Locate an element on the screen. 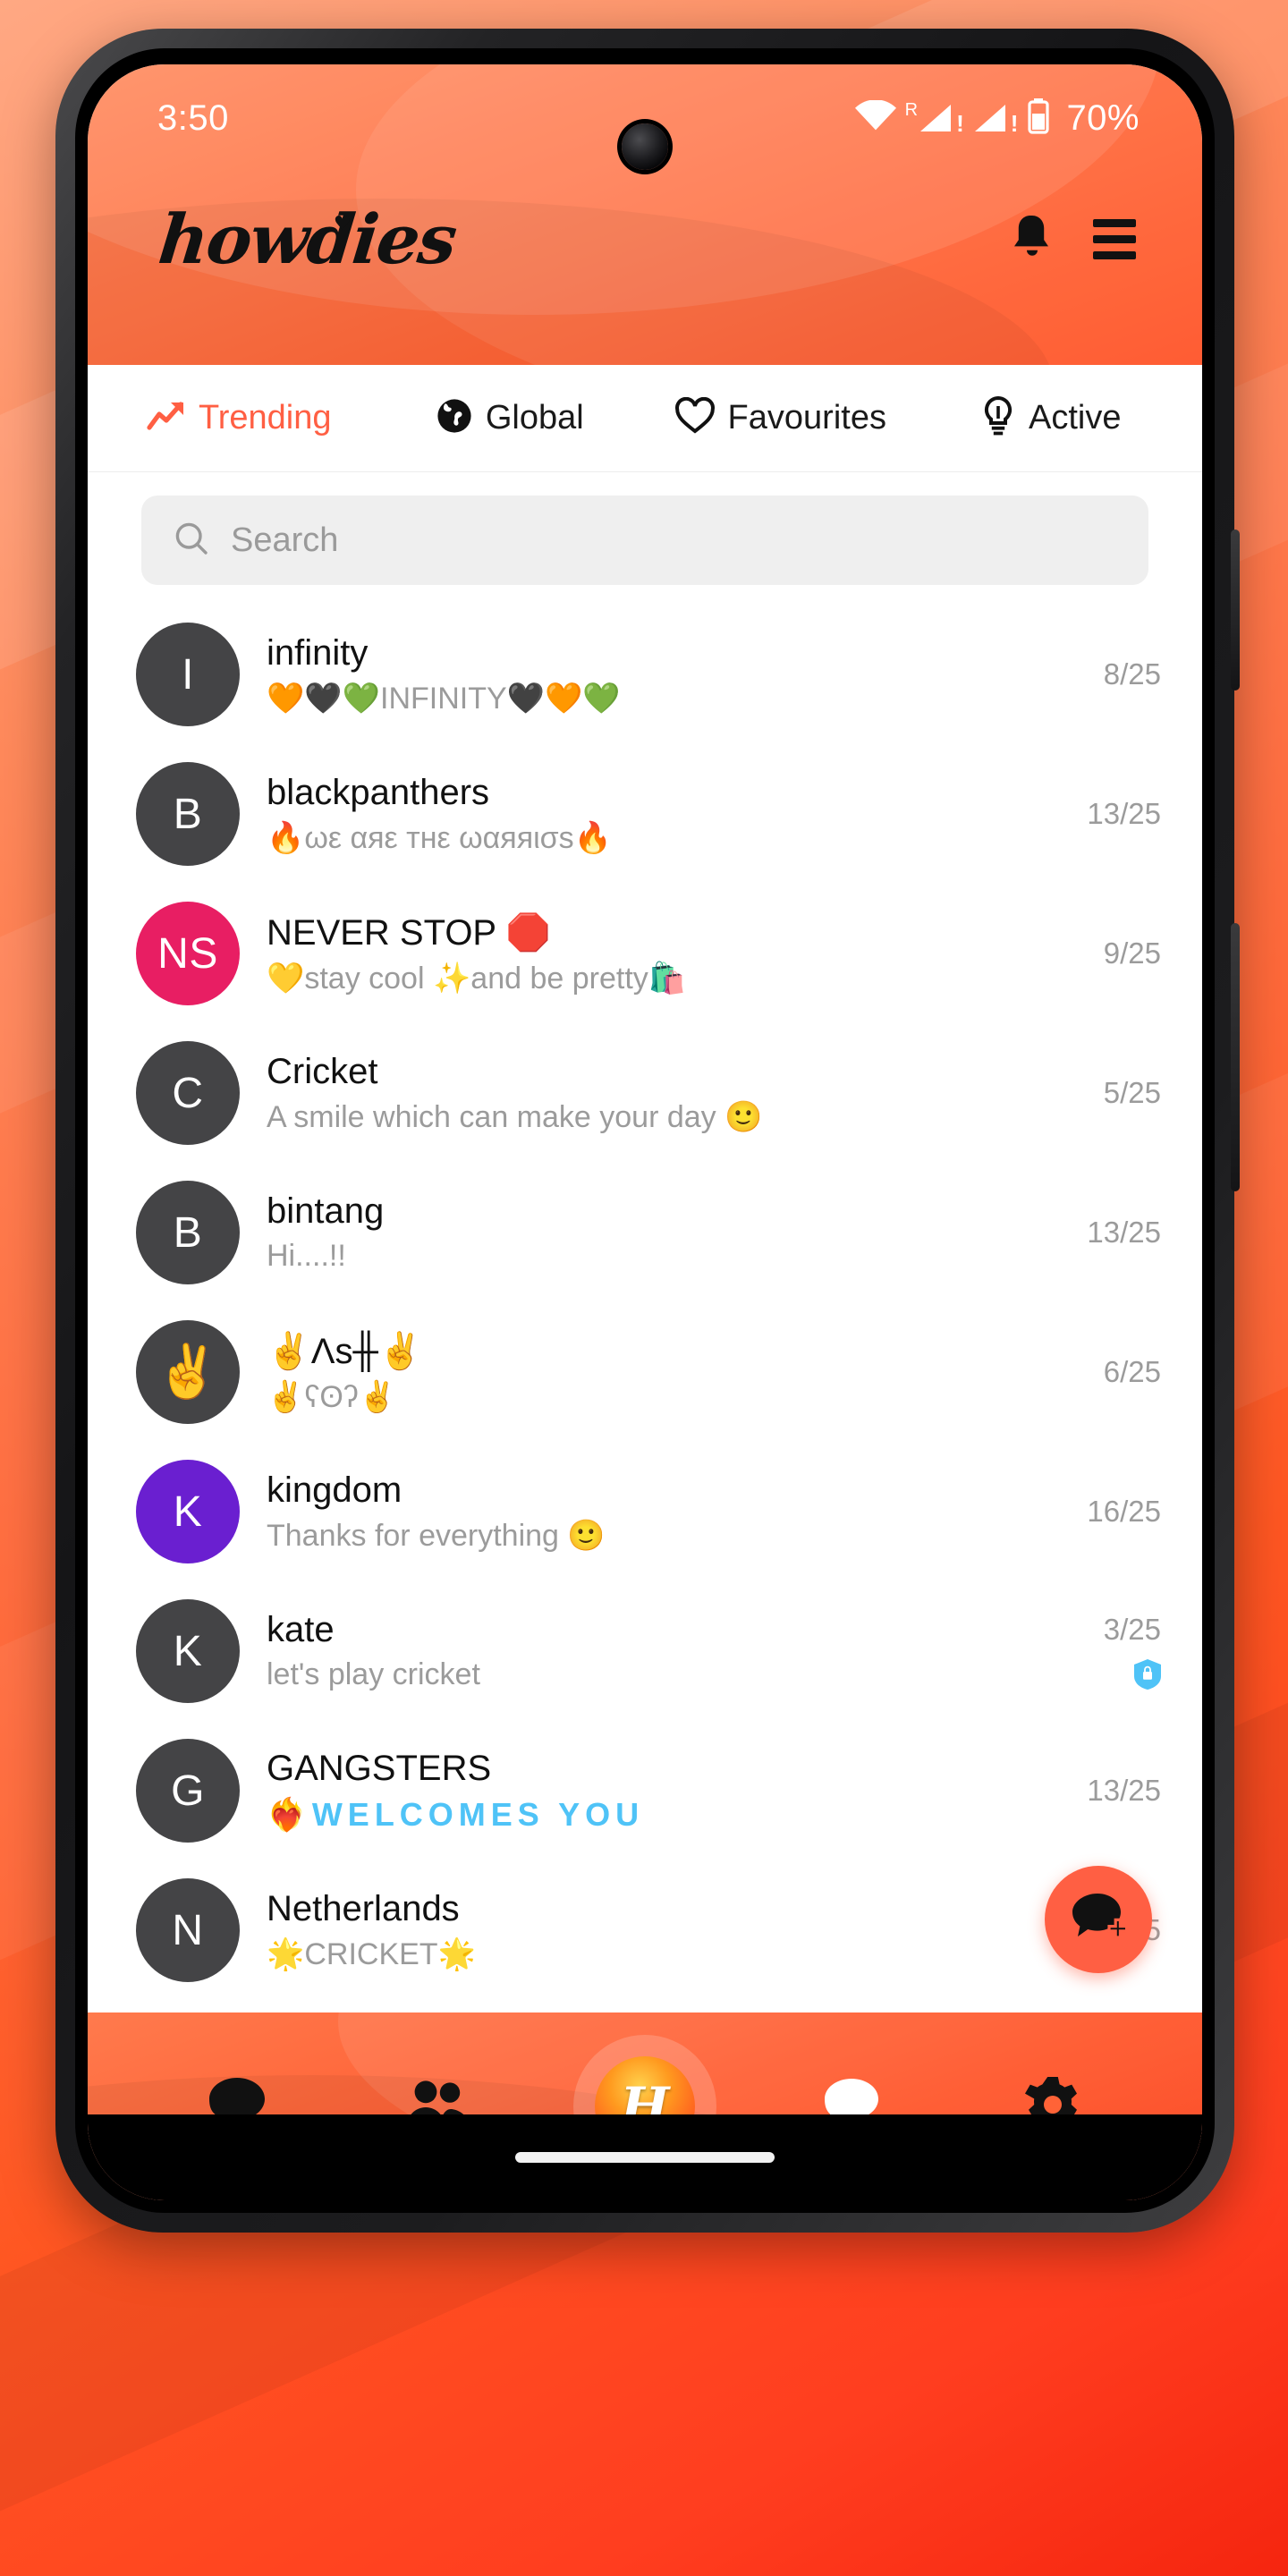  tab-global: Global is located at coordinates (510, 418).